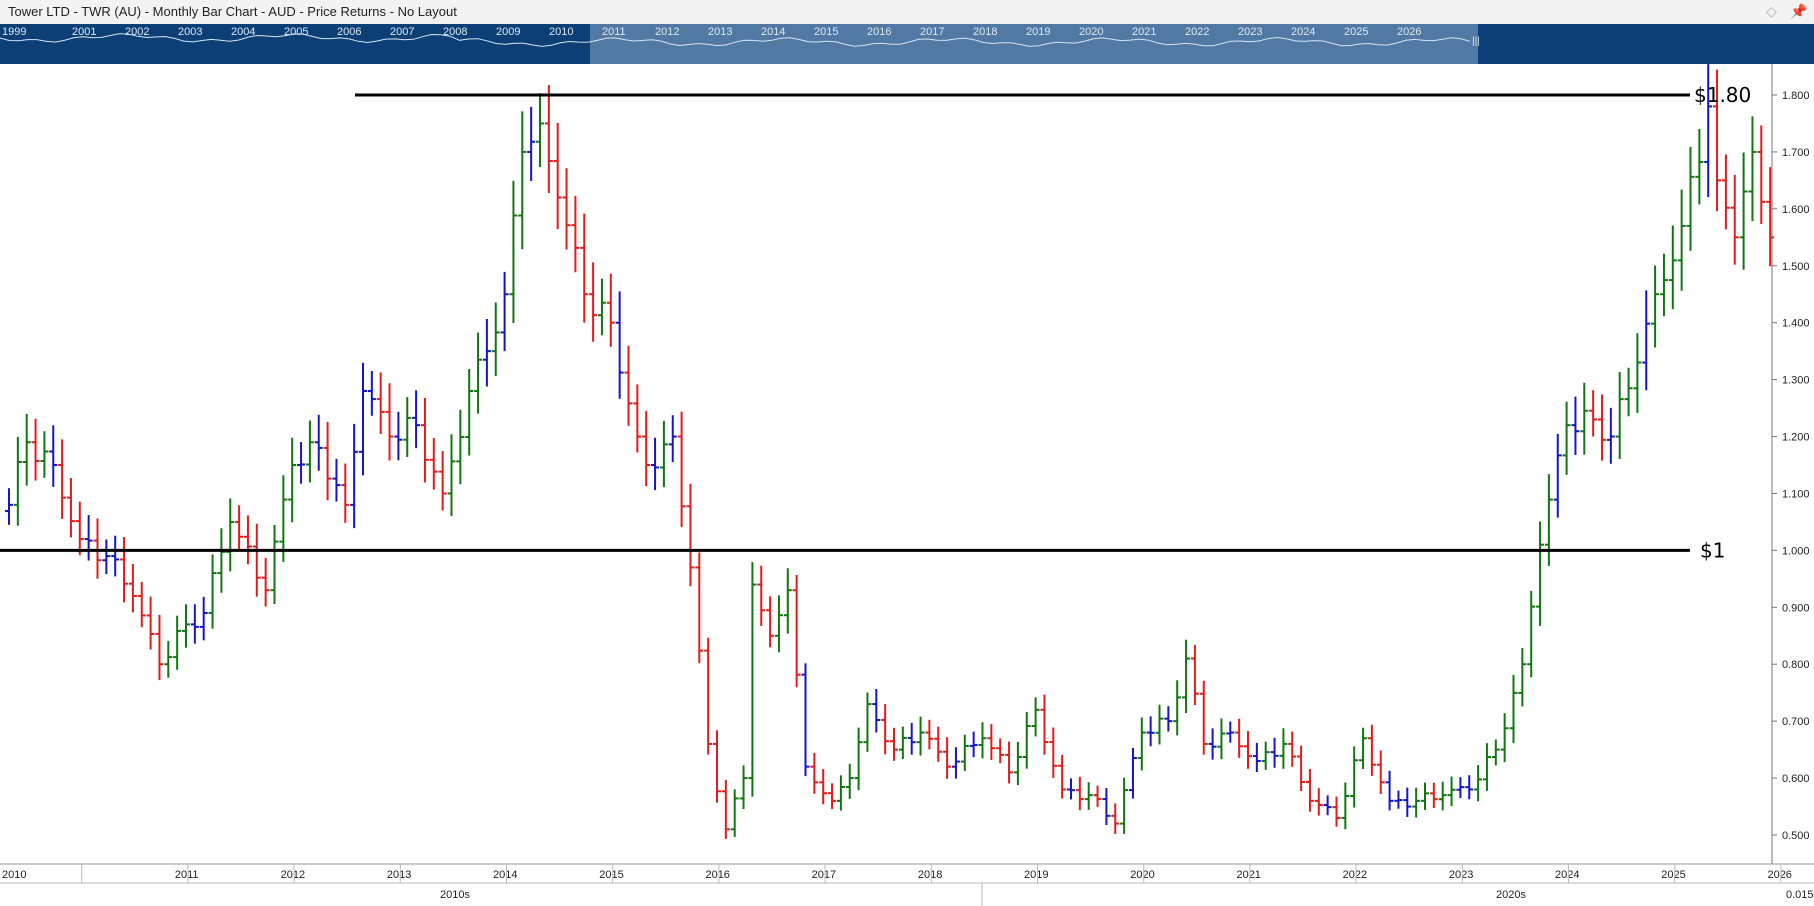  I want to click on y-tick-label: 0.900, so click(1796, 608).